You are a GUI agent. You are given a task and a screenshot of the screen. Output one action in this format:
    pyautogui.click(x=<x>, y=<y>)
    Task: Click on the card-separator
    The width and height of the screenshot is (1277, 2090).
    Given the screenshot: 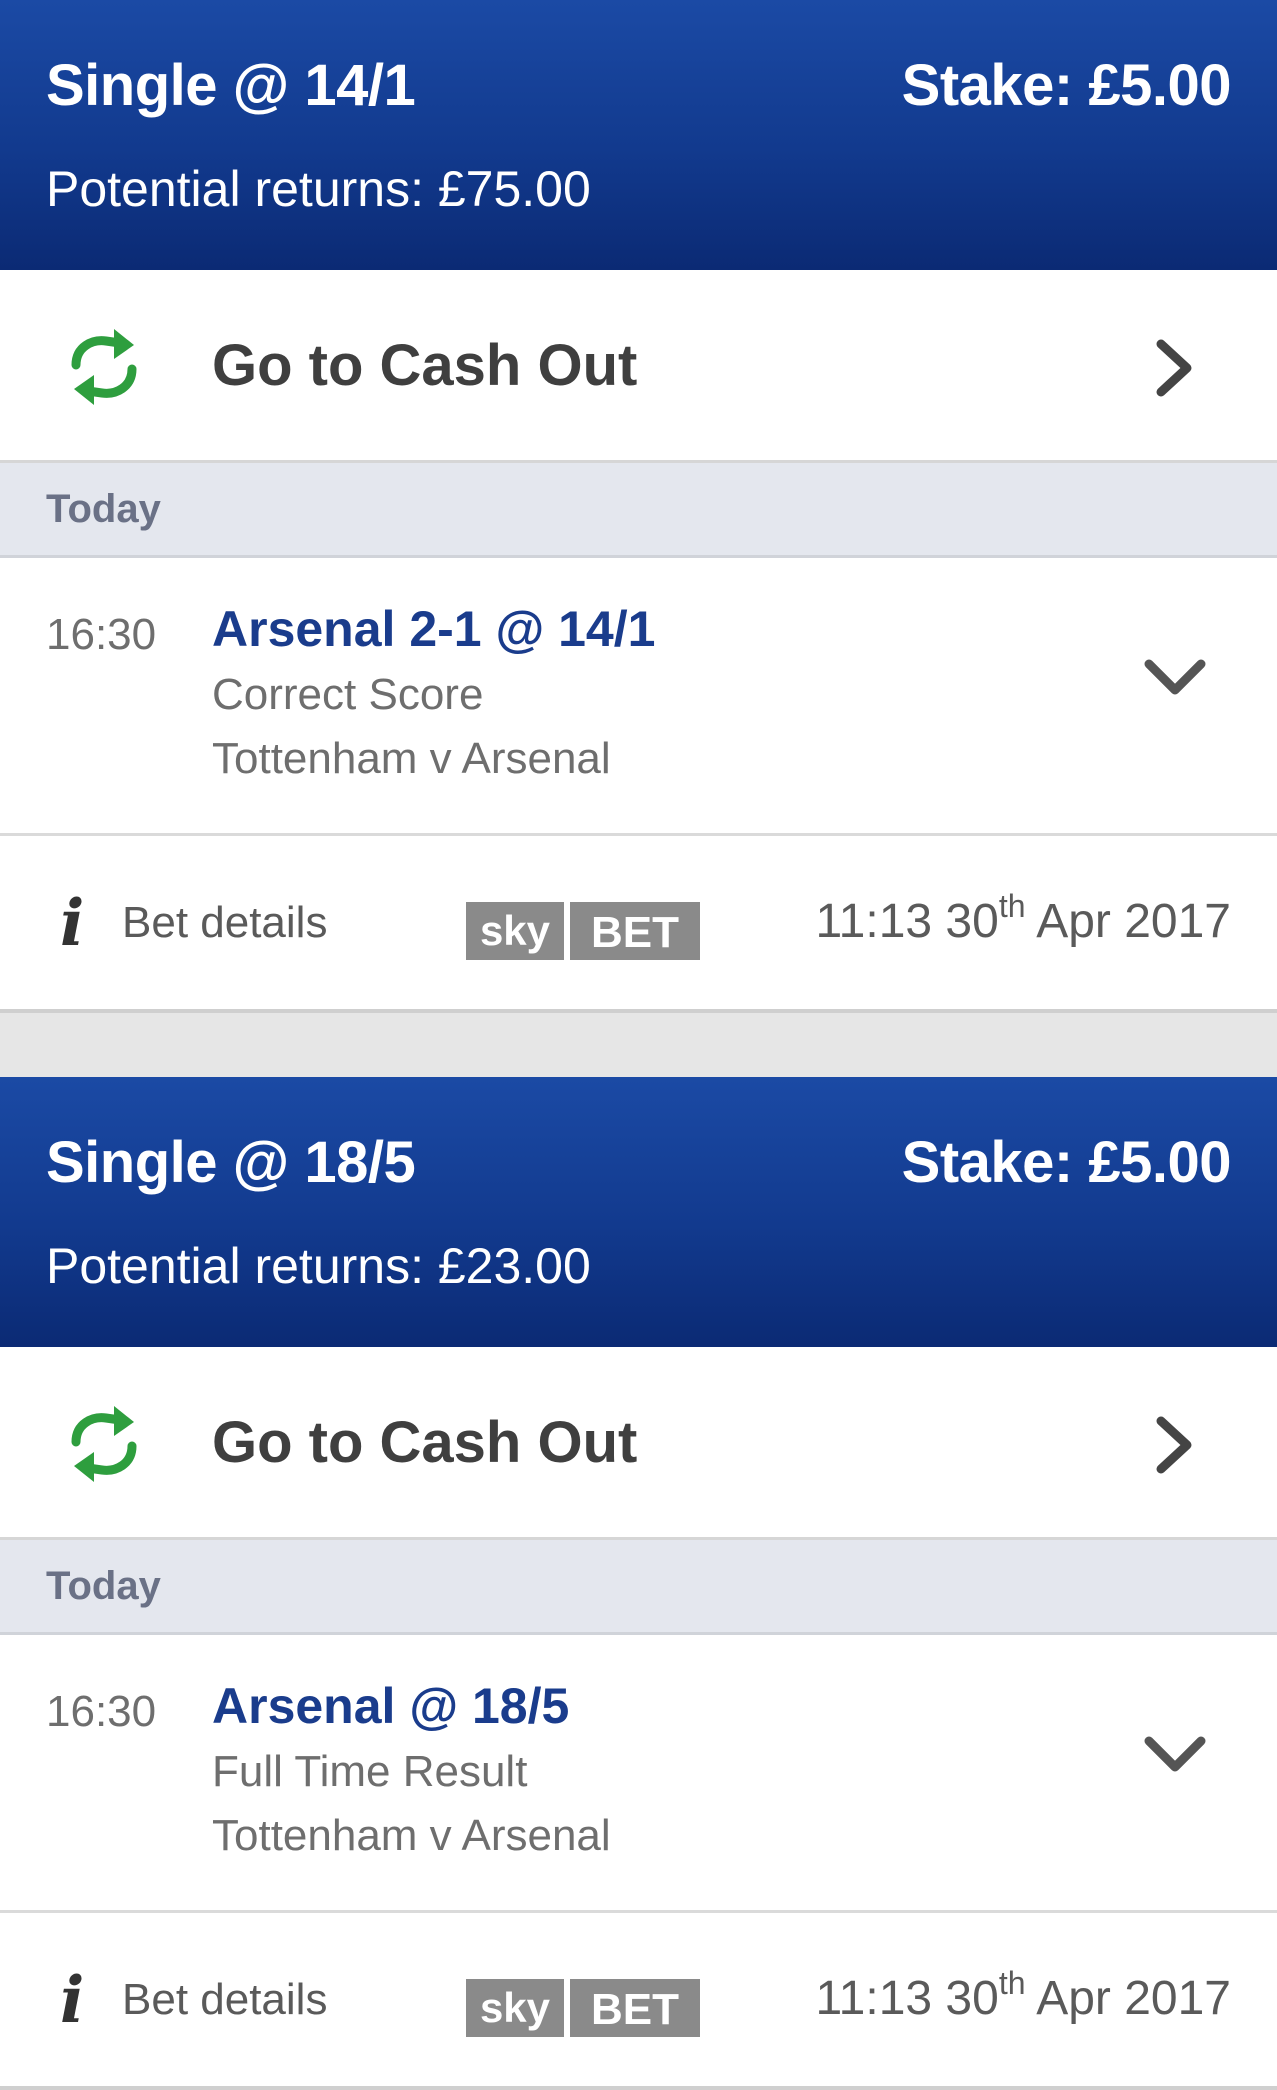 What is the action you would take?
    pyautogui.click(x=638, y=1045)
    